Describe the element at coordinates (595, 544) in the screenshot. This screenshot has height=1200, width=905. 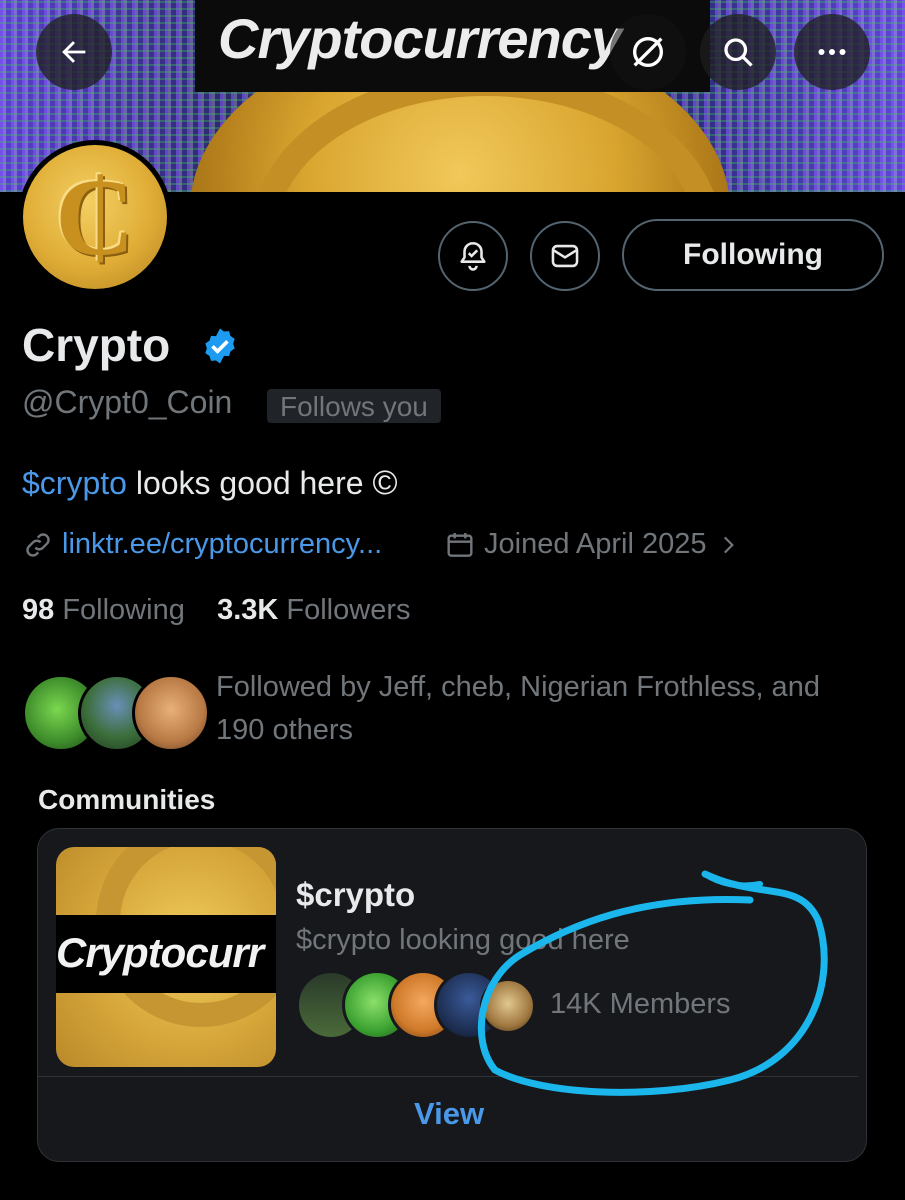
I see `joined-text: Joined April 2025` at that location.